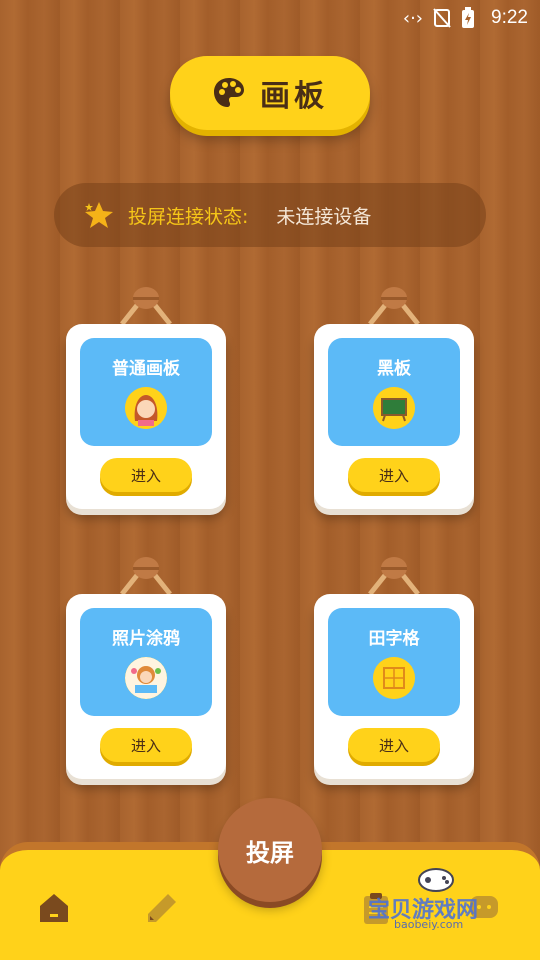 Image resolution: width=540 pixels, height=960 pixels. I want to click on data-arrows-icon: ‹·›, so click(413, 18).